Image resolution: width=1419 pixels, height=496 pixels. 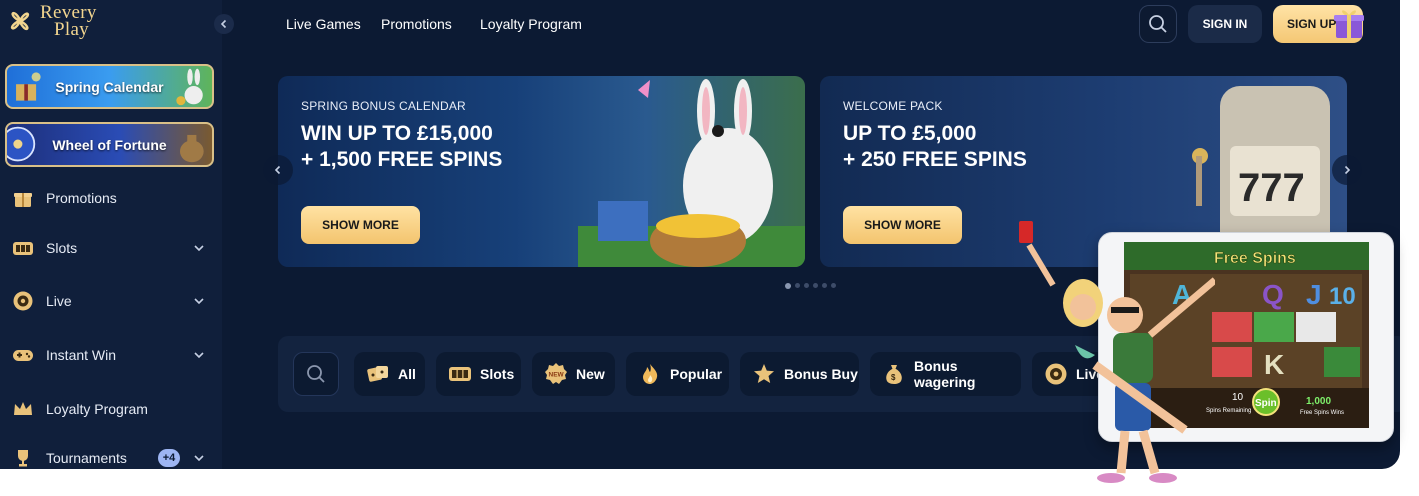 I want to click on bunny-icon, so click(x=189, y=87).